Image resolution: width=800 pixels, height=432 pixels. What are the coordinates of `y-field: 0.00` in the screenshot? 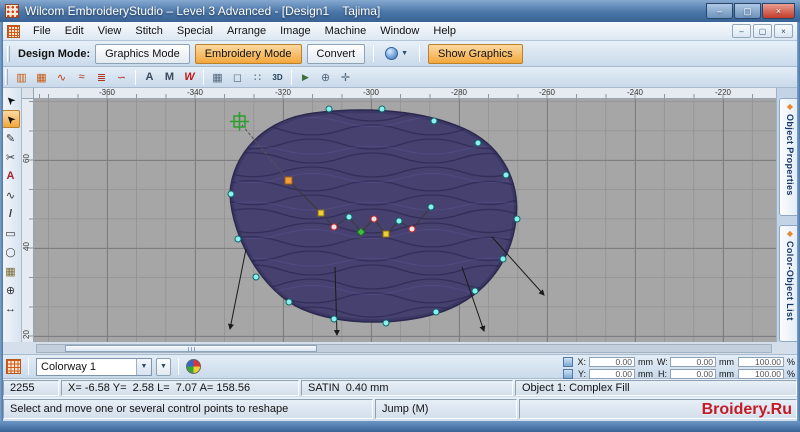 It's located at (612, 373).